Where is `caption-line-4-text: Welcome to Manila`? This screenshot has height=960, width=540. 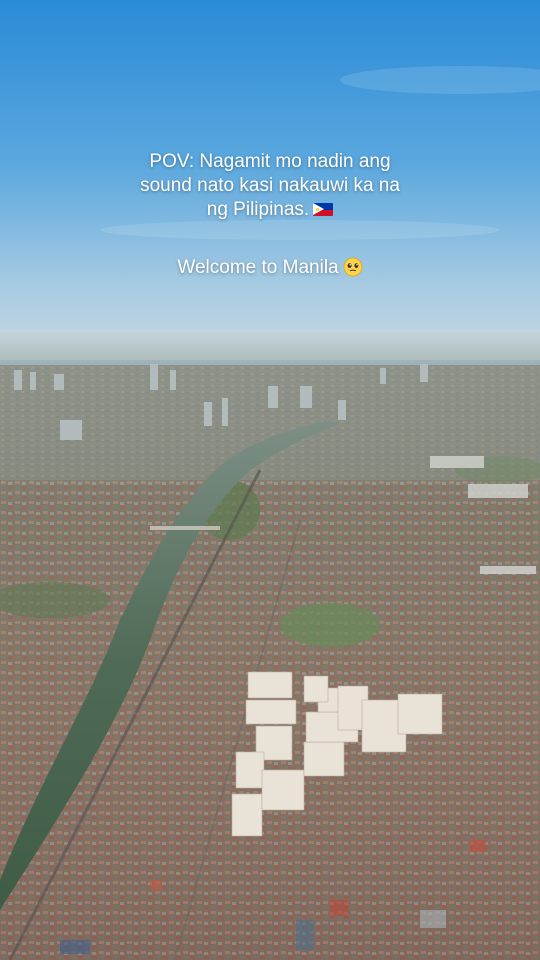
caption-line-4-text: Welcome to Manila is located at coordinates (258, 267).